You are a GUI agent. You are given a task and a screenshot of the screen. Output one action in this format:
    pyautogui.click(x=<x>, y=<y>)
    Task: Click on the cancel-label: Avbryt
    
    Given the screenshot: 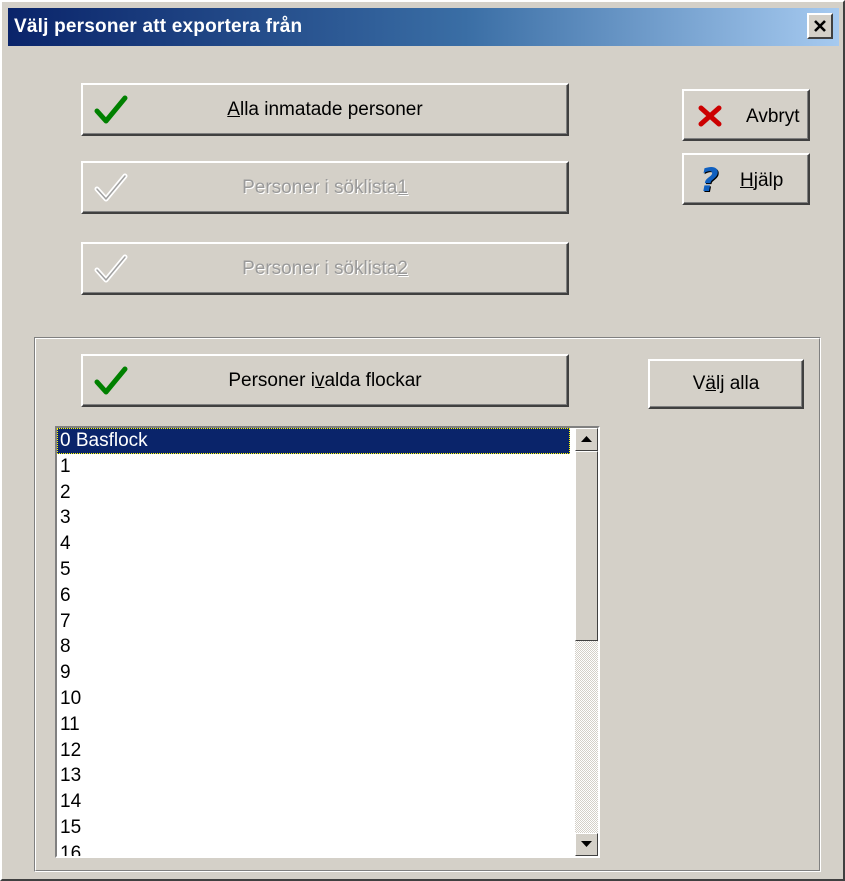 What is the action you would take?
    pyautogui.click(x=773, y=116)
    